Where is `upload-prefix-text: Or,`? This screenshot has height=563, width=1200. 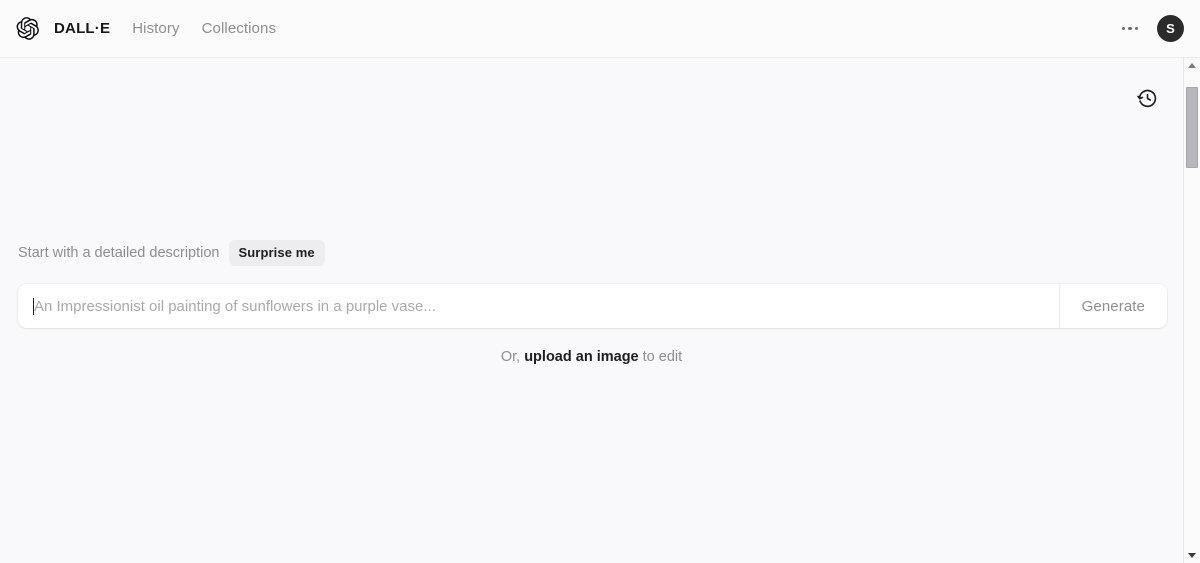
upload-prefix-text: Or, is located at coordinates (512, 357).